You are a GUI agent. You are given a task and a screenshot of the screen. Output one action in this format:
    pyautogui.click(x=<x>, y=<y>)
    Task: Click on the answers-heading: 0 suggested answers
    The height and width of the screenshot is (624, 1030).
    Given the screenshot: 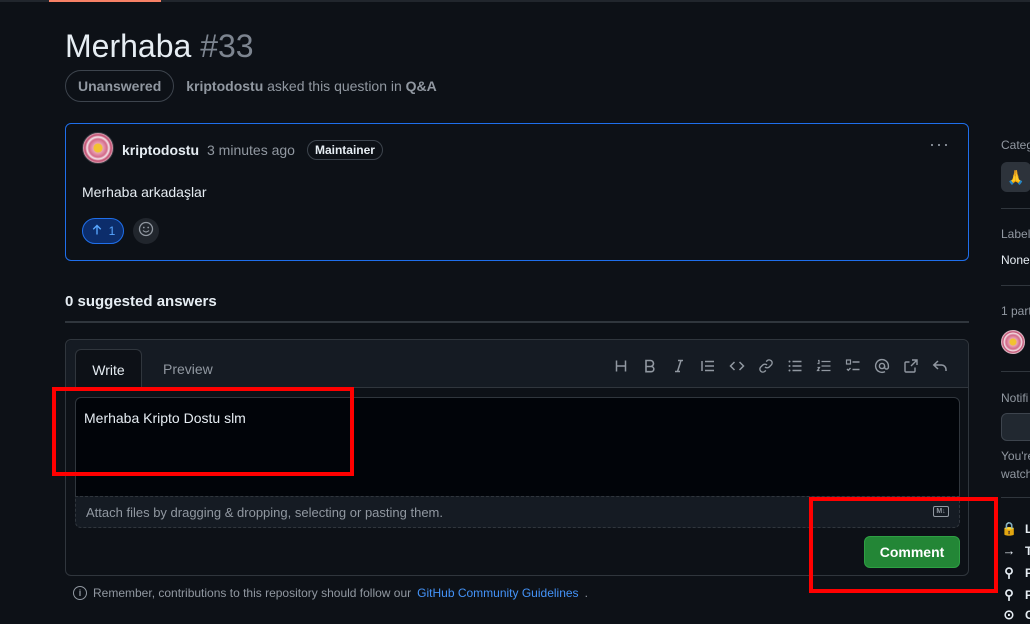 What is the action you would take?
    pyautogui.click(x=141, y=301)
    